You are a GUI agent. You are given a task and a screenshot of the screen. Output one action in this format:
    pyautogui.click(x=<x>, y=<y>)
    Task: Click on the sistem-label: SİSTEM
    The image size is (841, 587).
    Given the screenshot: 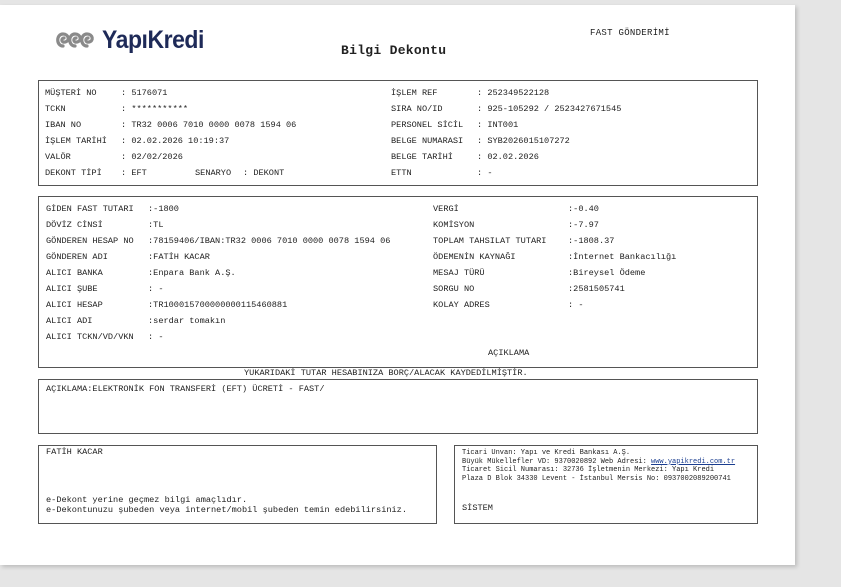 What is the action you would take?
    pyautogui.click(x=477, y=508)
    